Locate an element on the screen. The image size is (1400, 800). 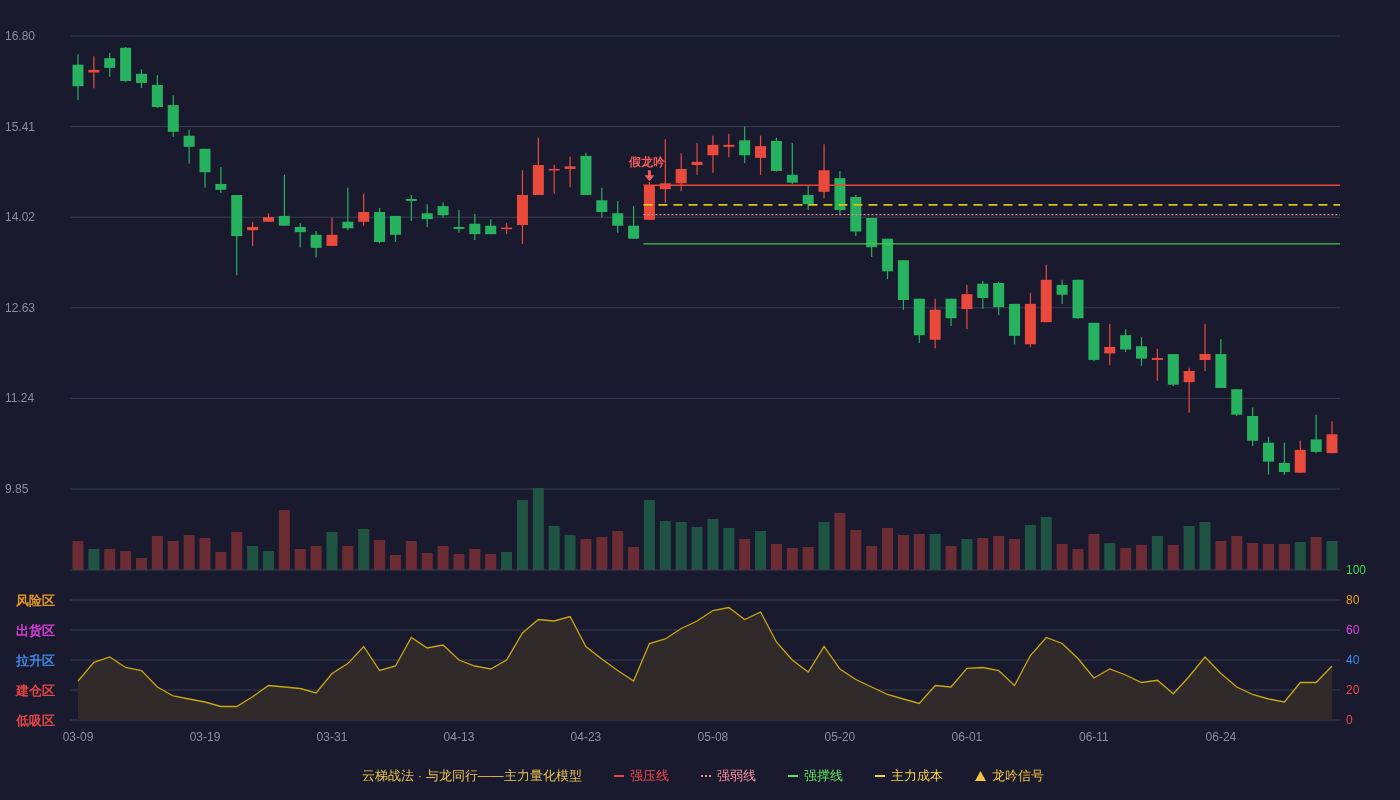
legend-title: 云梯战法 · 与龙同行——主力量化模型 is located at coordinates (472, 776).